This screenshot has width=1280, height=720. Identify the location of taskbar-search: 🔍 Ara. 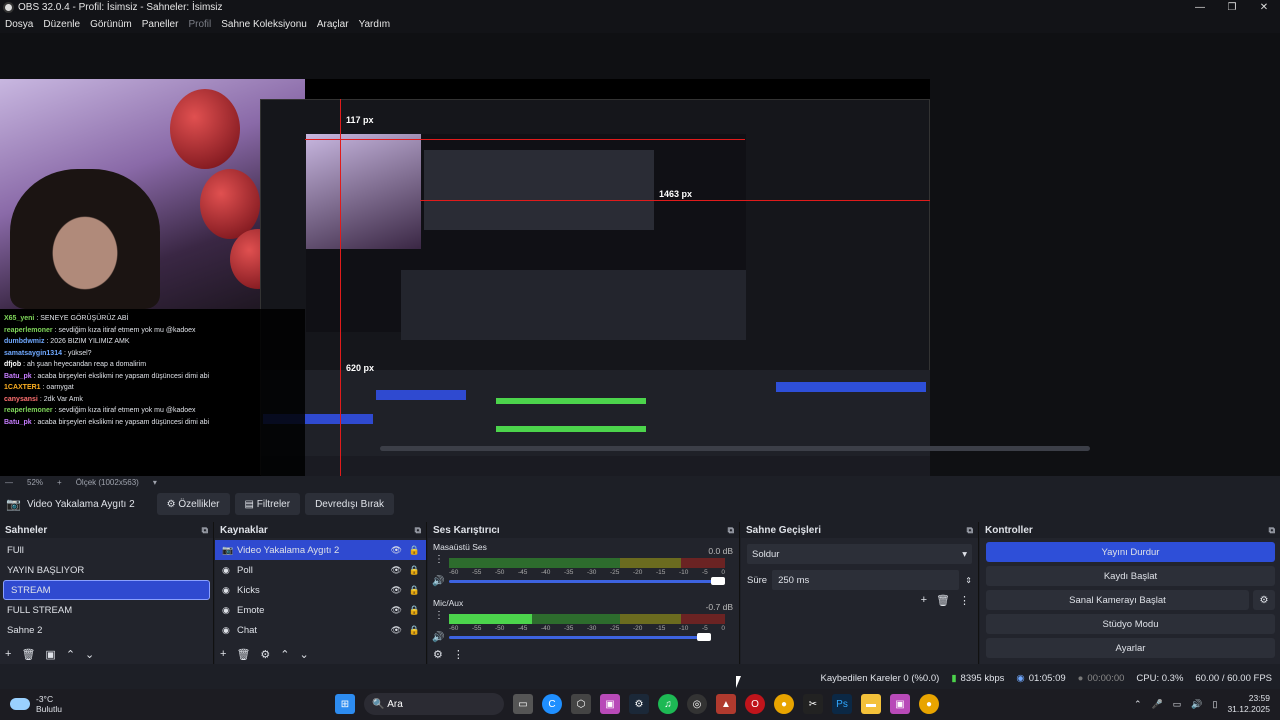
(434, 704).